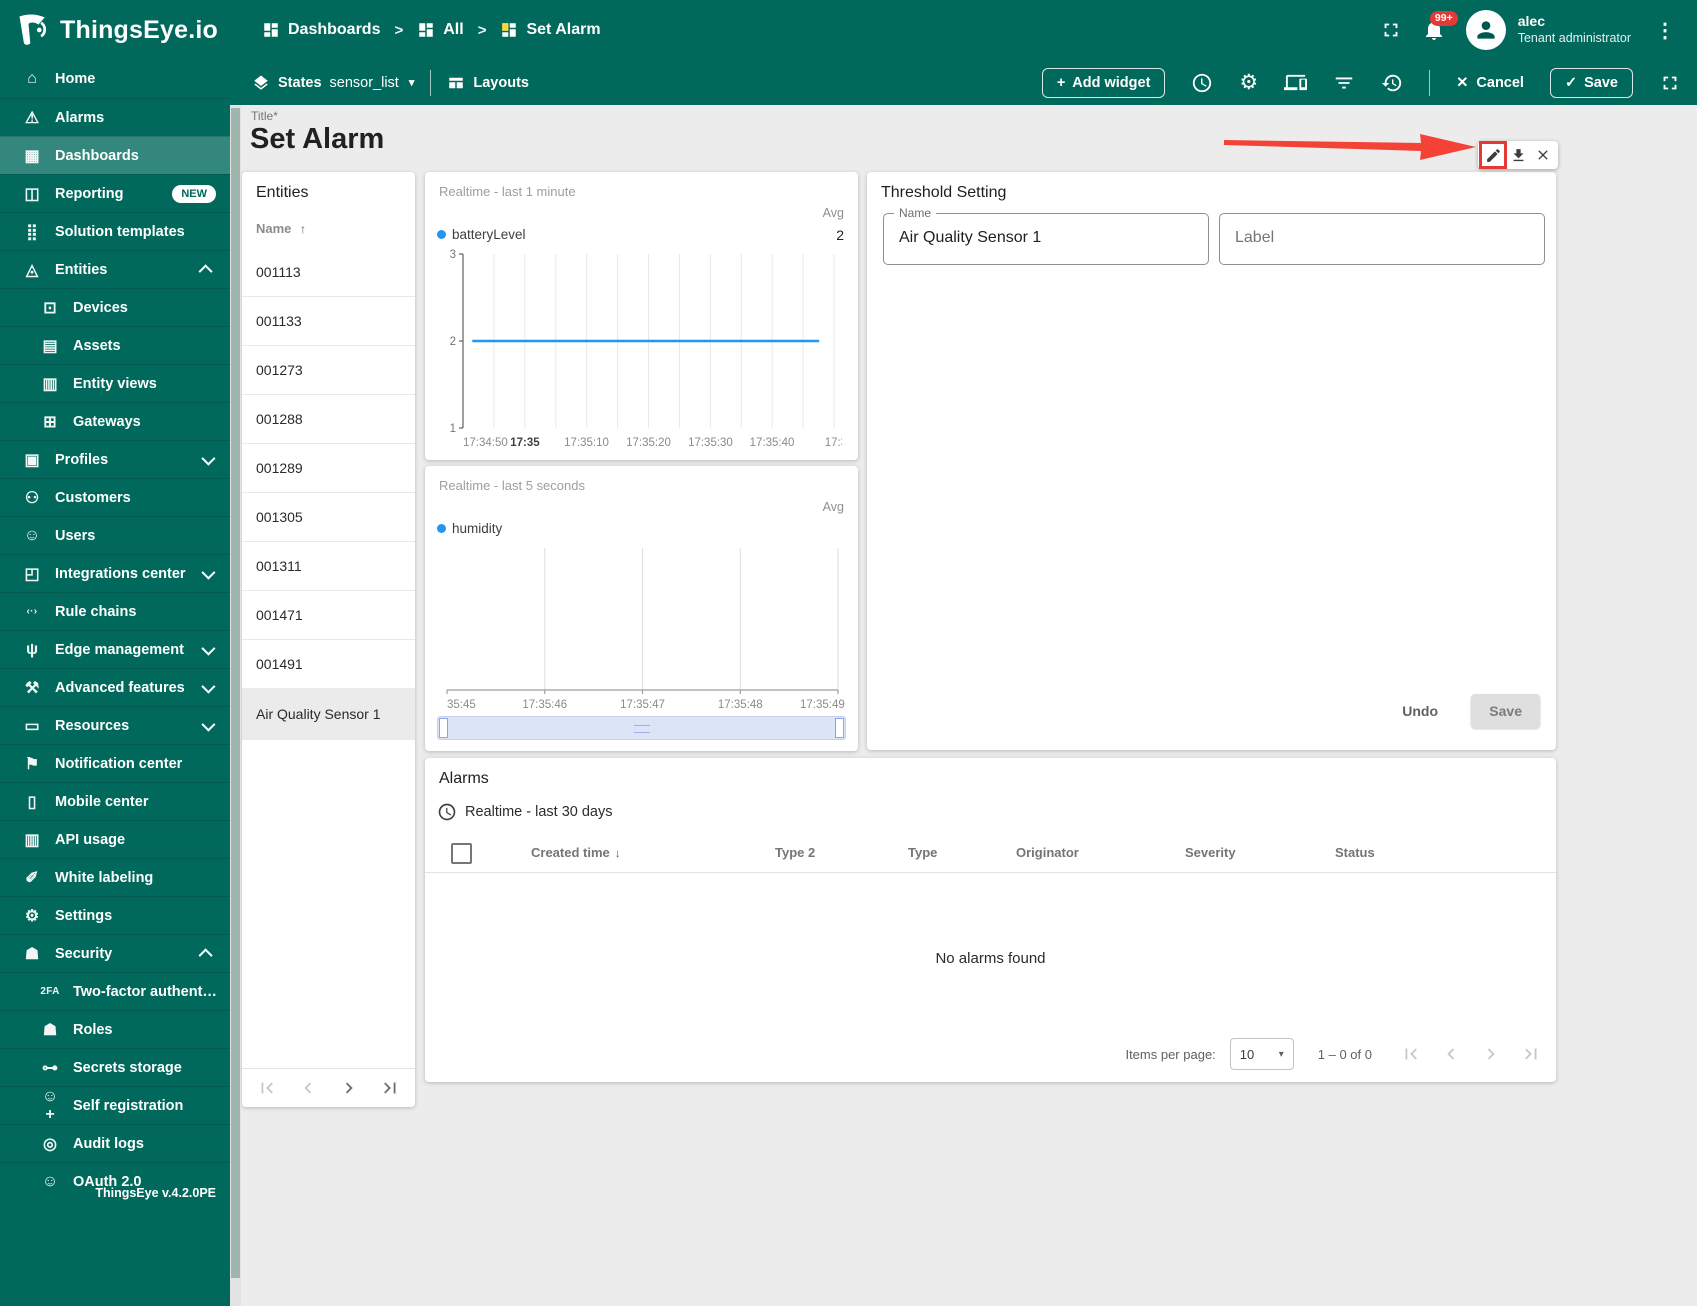 The width and height of the screenshot is (1697, 1306). What do you see at coordinates (576, 852) in the screenshot?
I see `alarms-column-created-time: Created time ↓` at bounding box center [576, 852].